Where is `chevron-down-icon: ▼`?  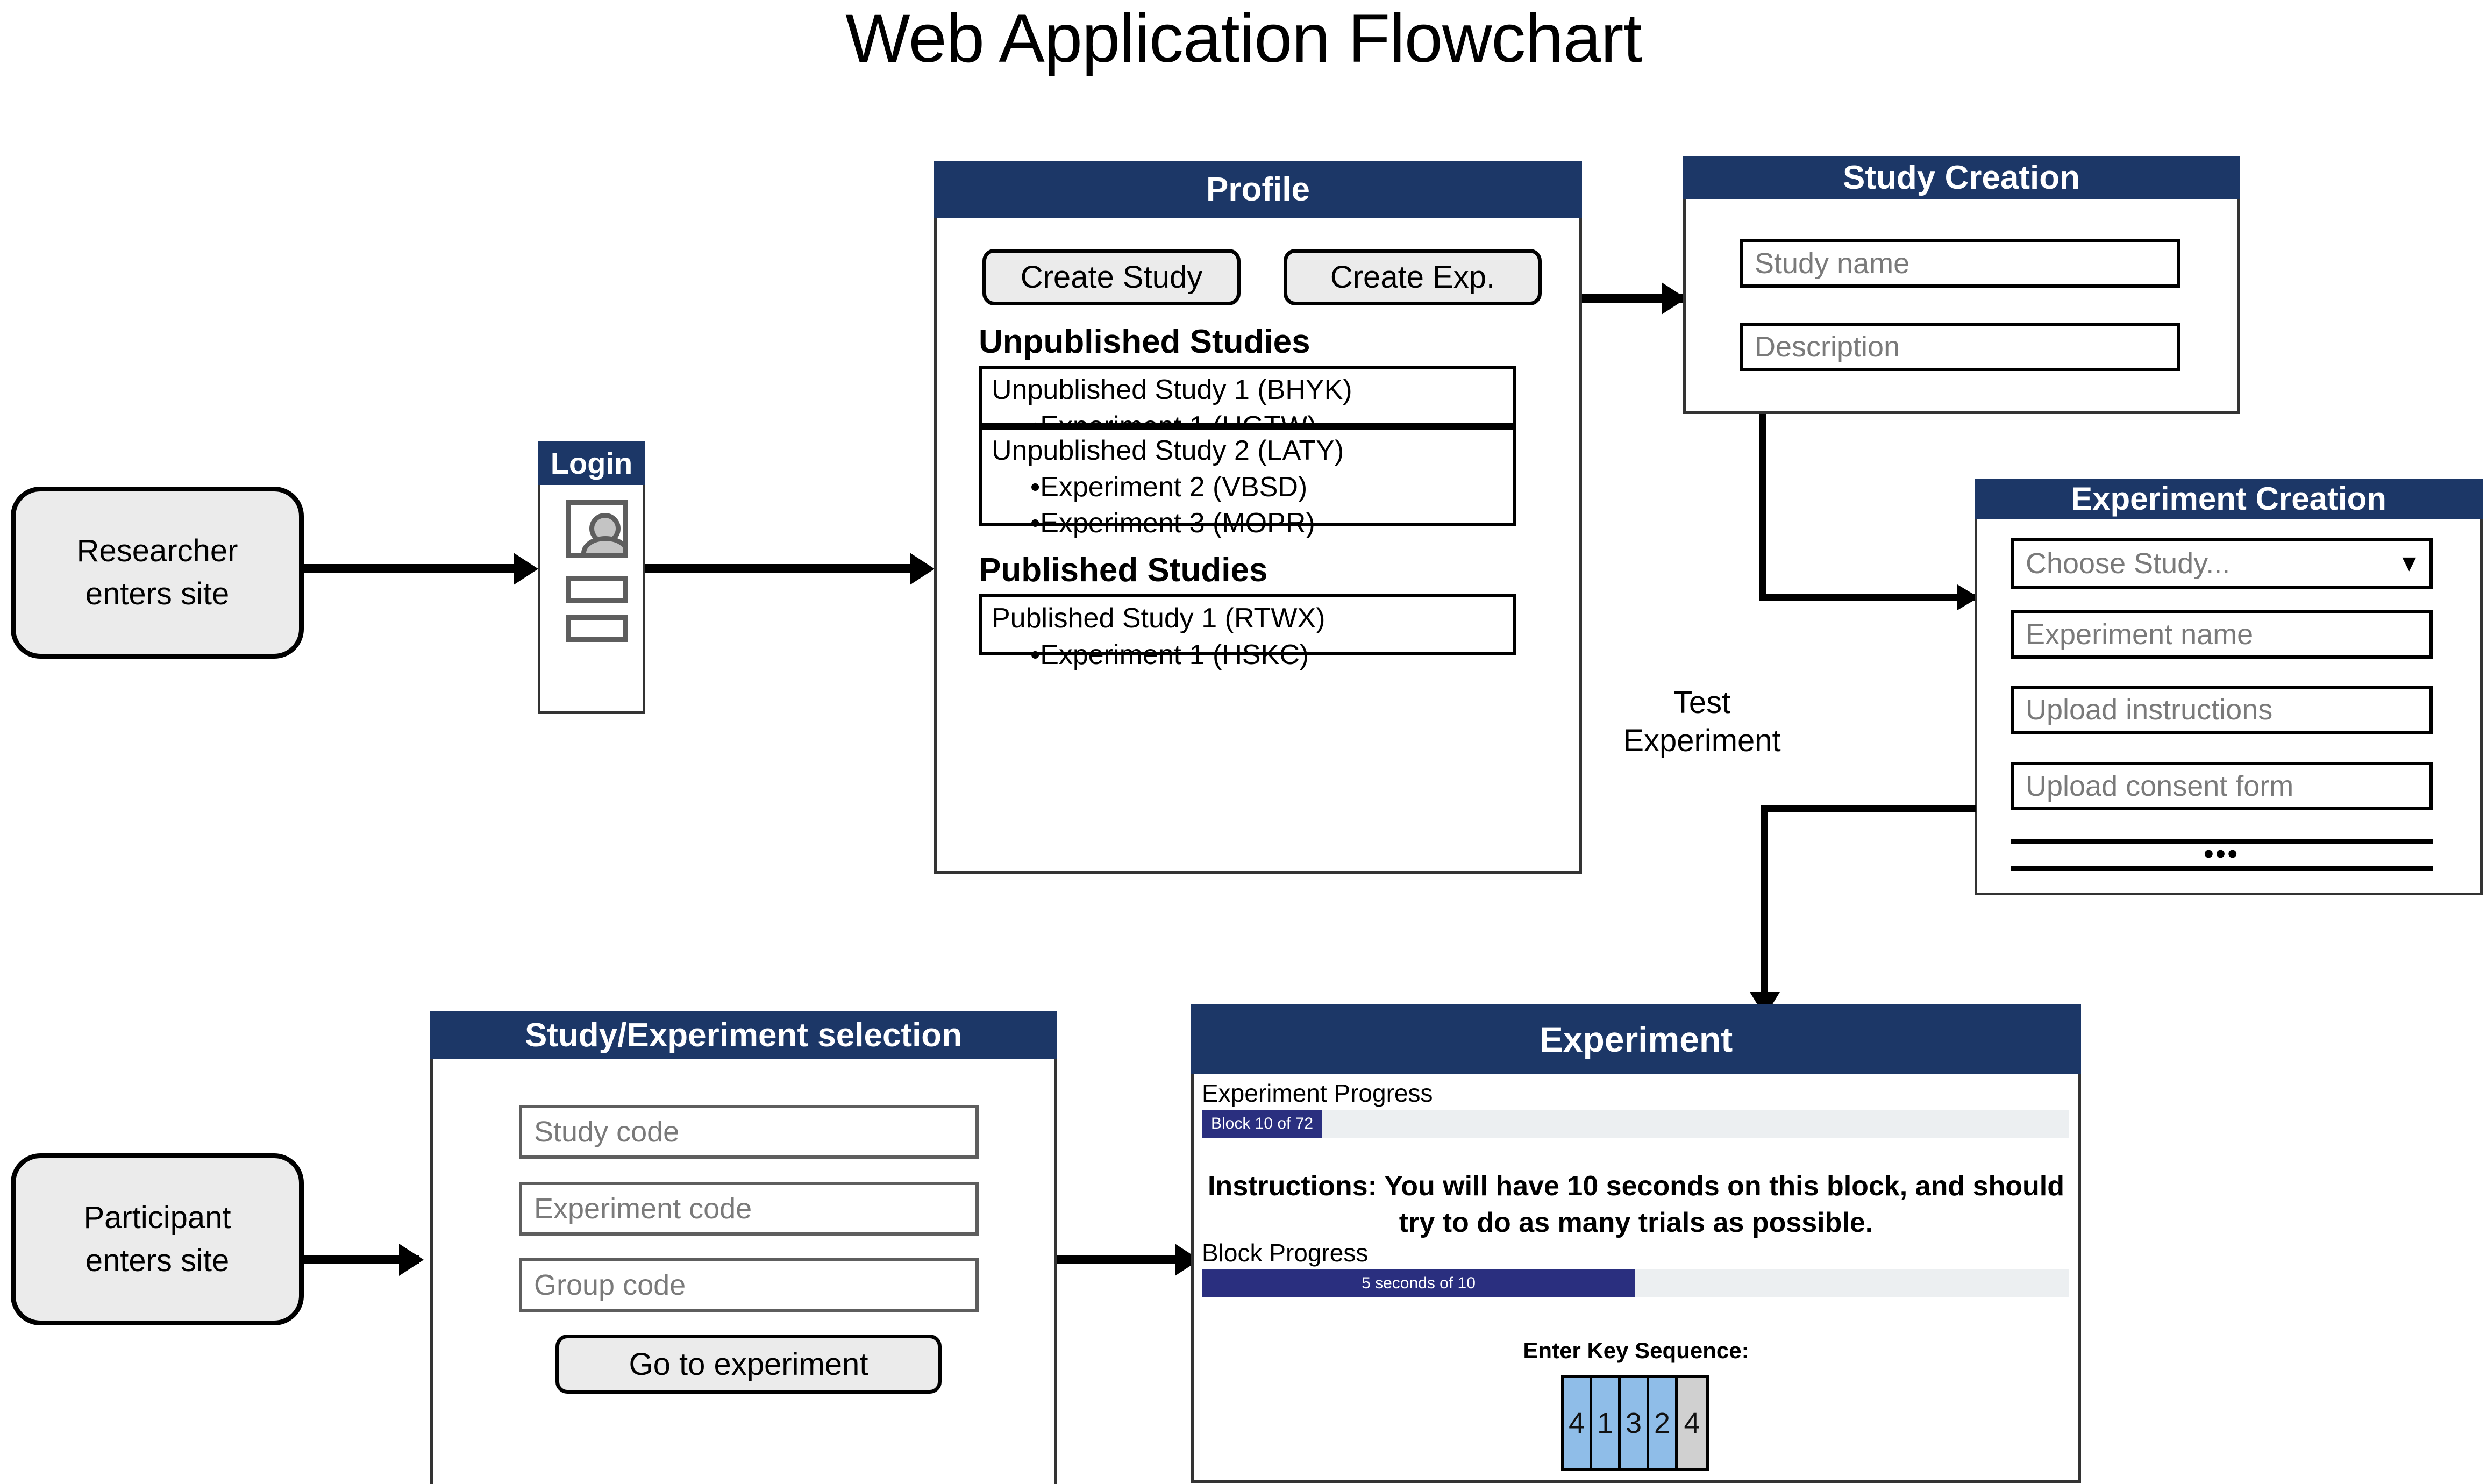 chevron-down-icon: ▼ is located at coordinates (2409, 563).